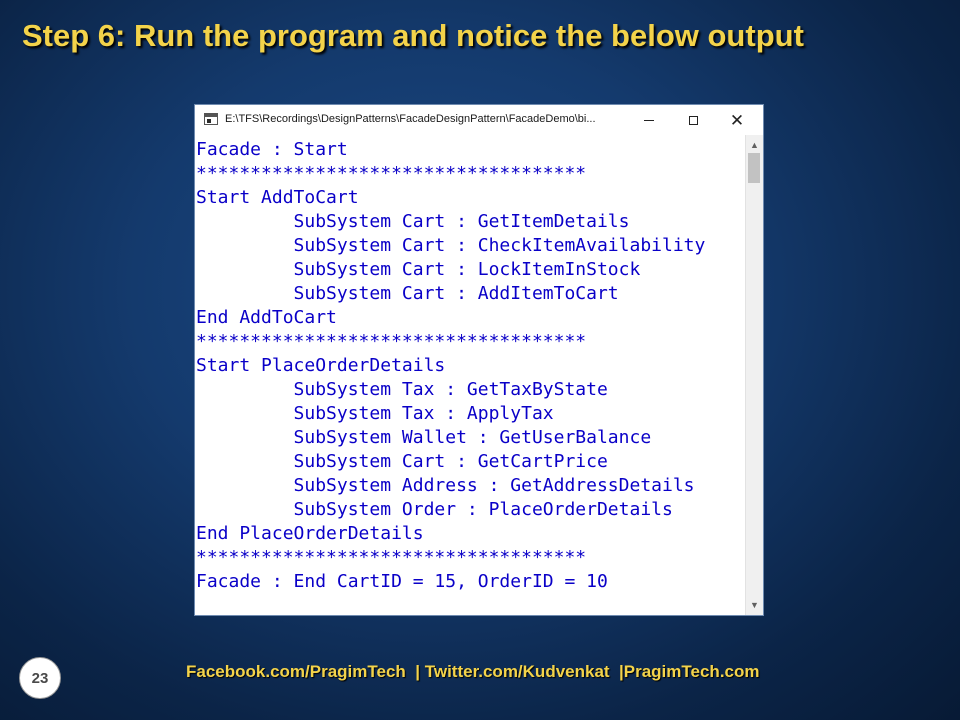  I want to click on scroll-up-icon: ▲, so click(754, 145).